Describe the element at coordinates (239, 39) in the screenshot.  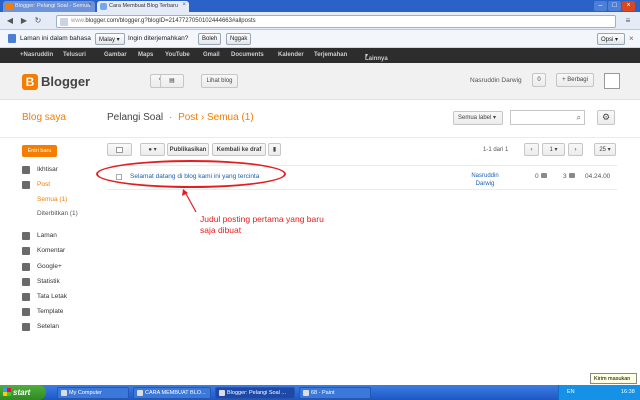
I see `translate-no-button: Nggak` at that location.